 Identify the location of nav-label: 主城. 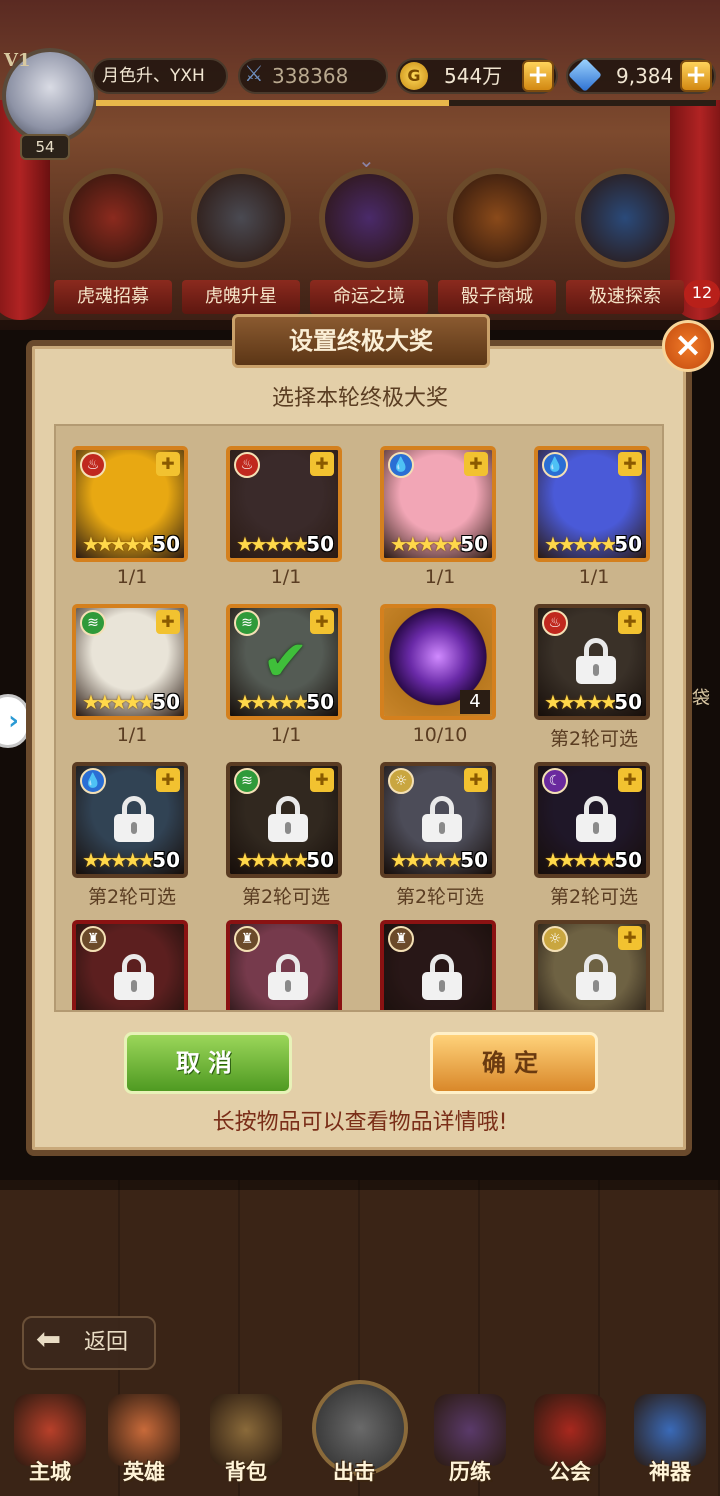
(50, 1472).